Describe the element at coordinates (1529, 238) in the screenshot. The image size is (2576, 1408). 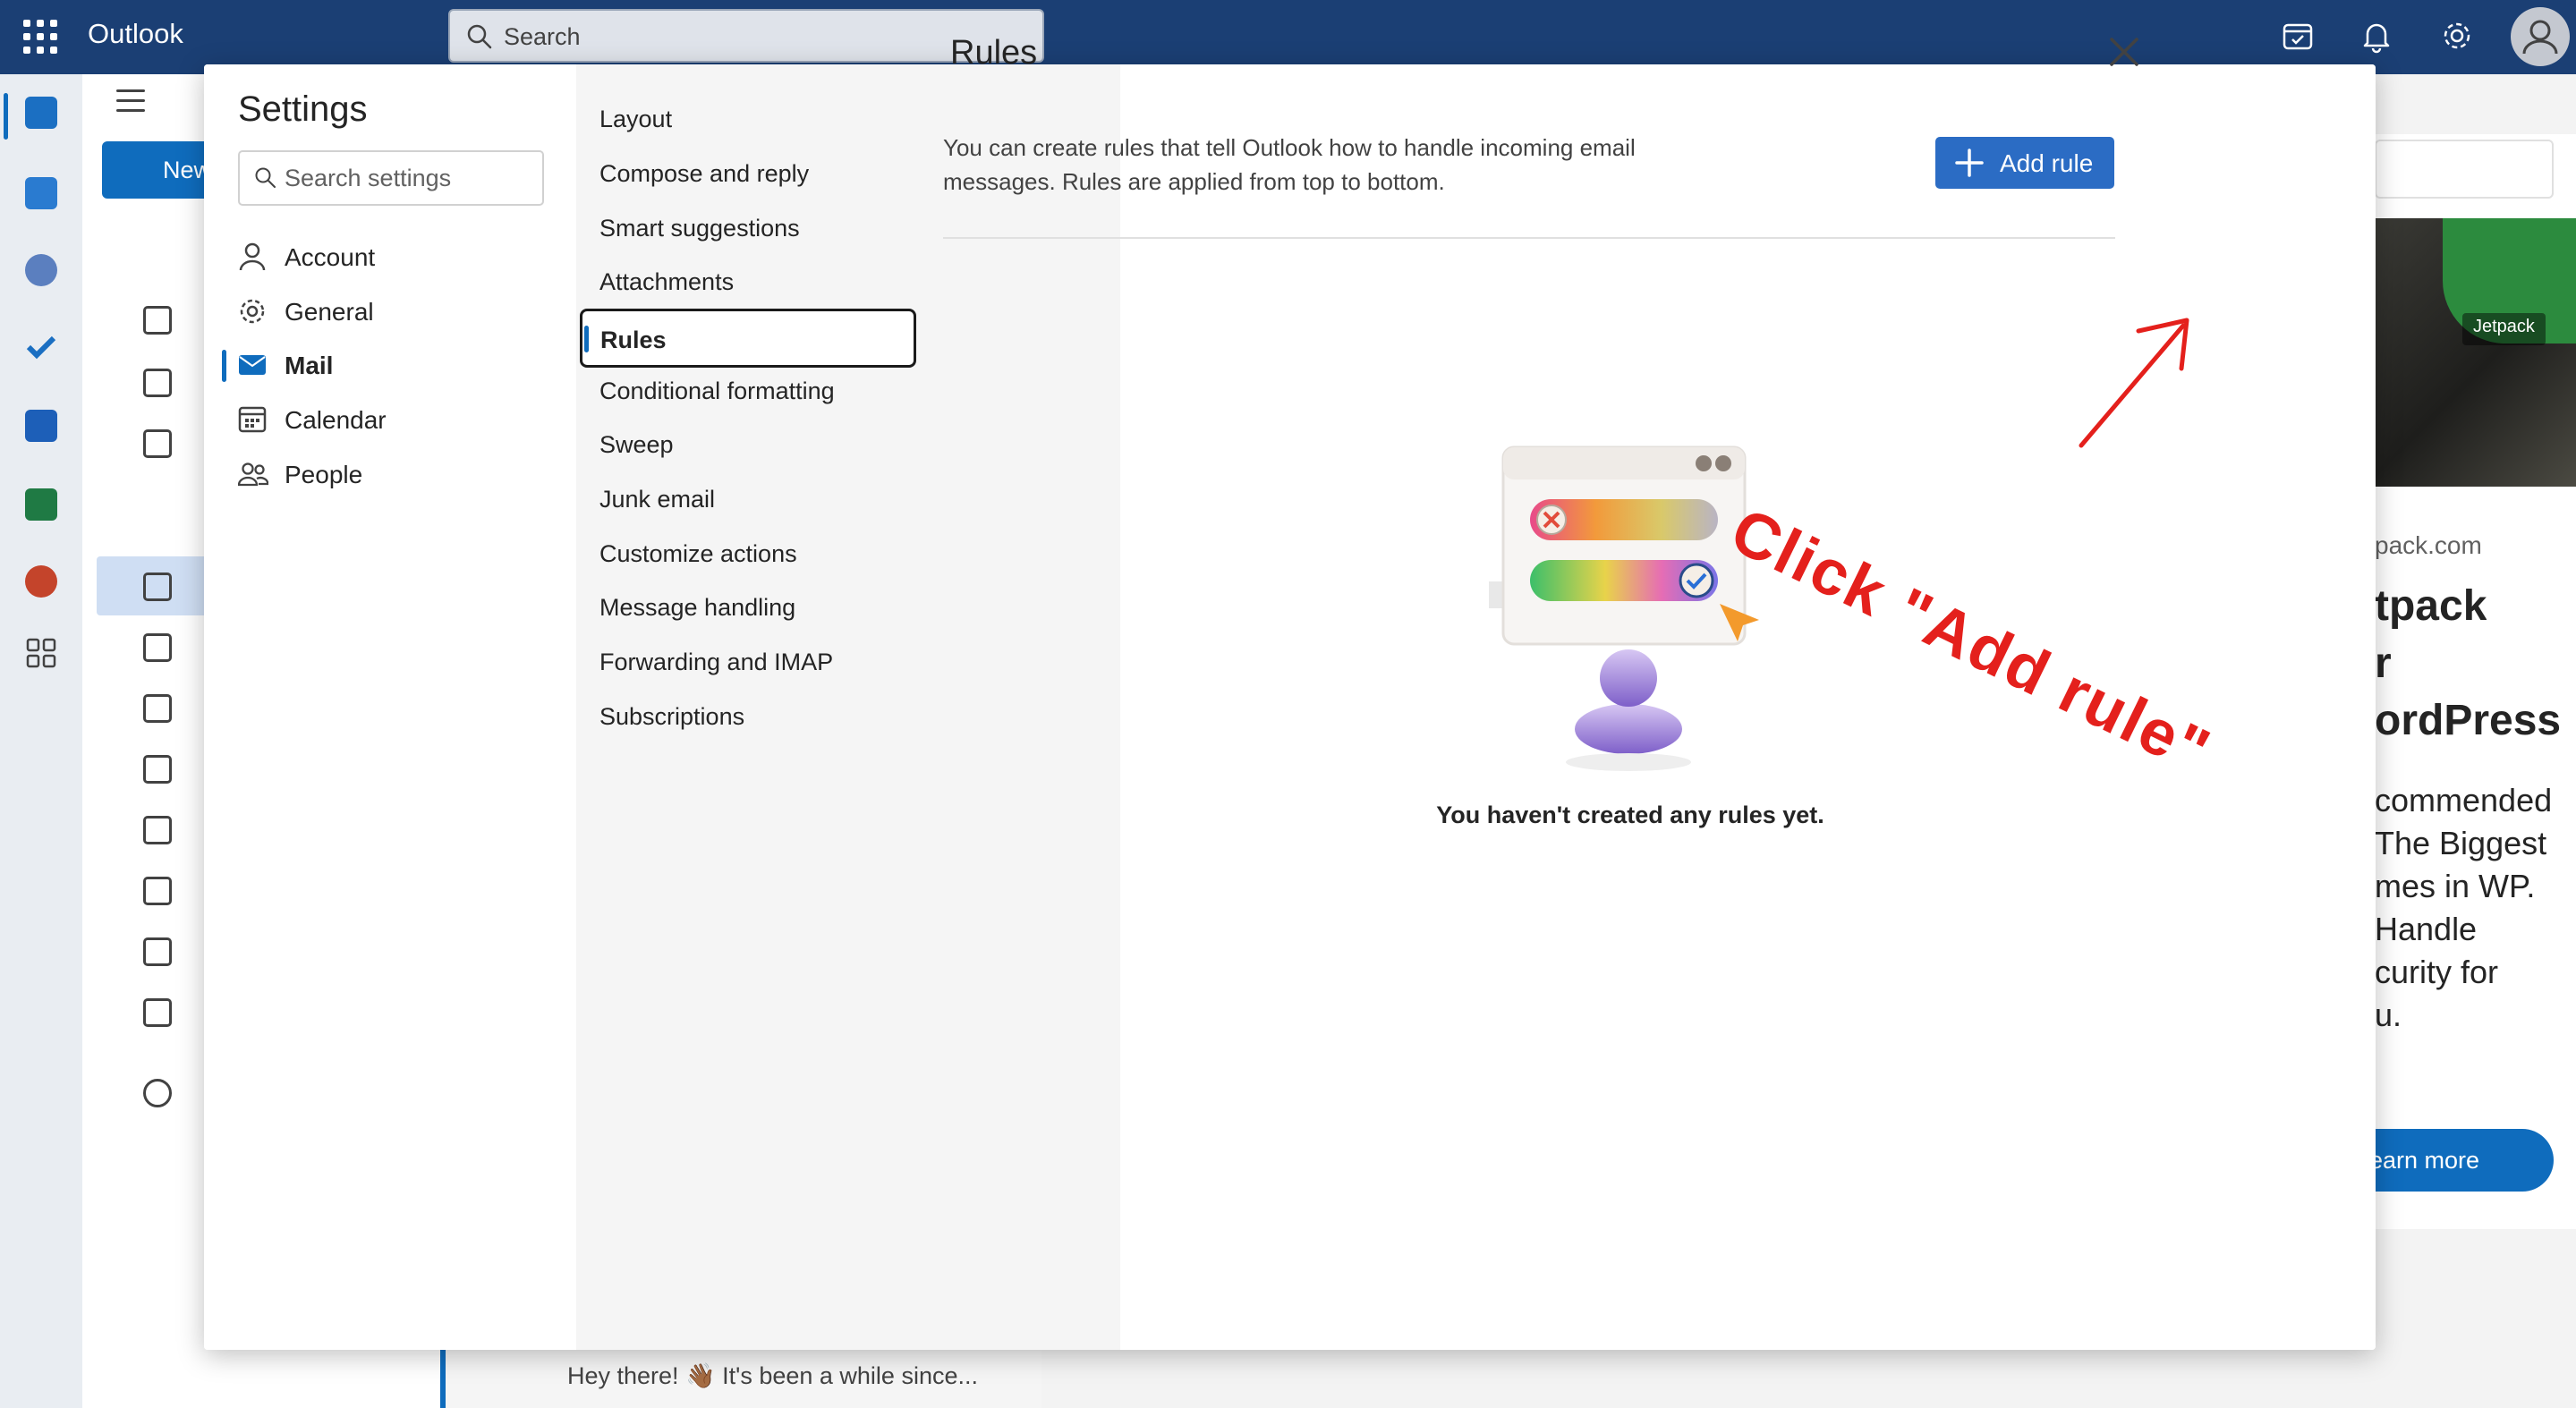
I see `rules-divider` at that location.